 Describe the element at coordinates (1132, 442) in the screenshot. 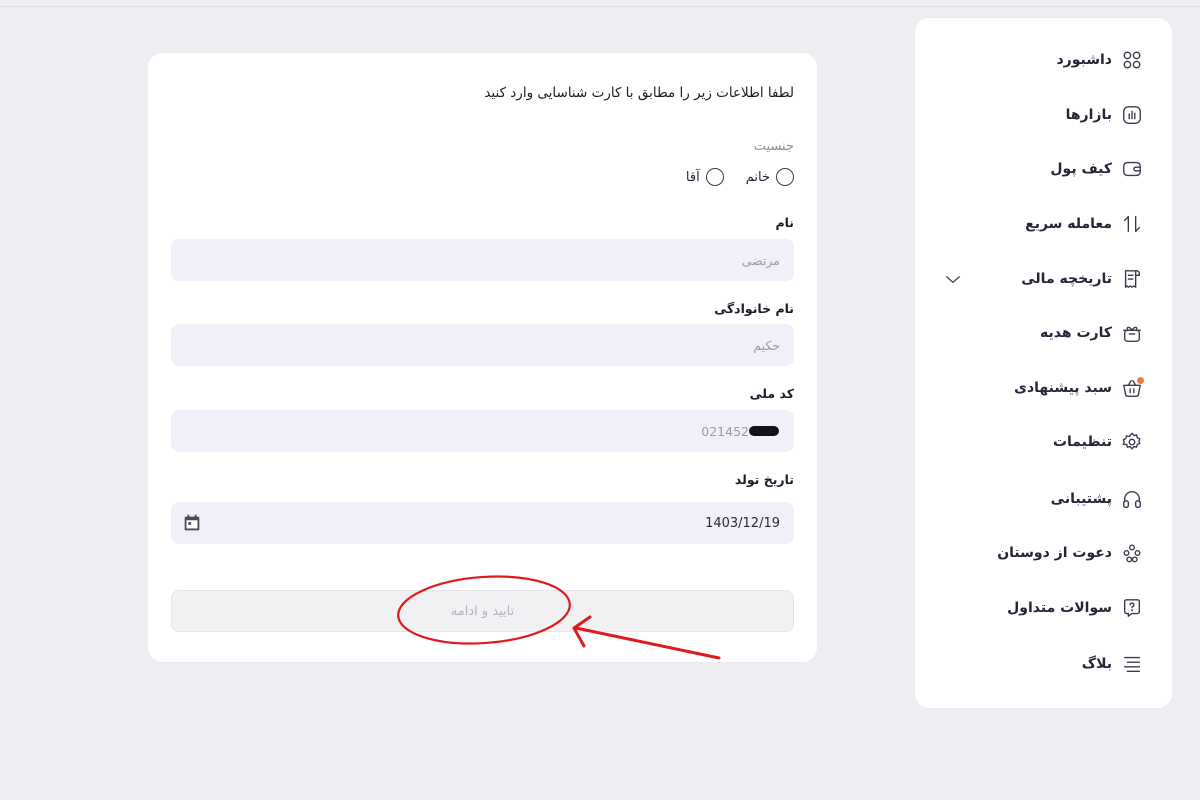

I see `gear-icon` at that location.